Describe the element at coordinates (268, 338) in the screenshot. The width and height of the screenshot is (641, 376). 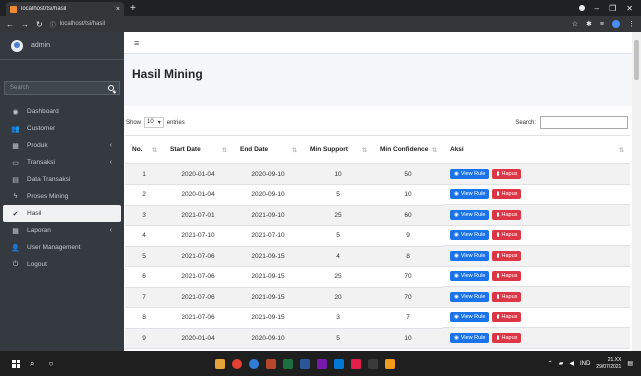
I see `table-cell: 2020-09-10` at that location.